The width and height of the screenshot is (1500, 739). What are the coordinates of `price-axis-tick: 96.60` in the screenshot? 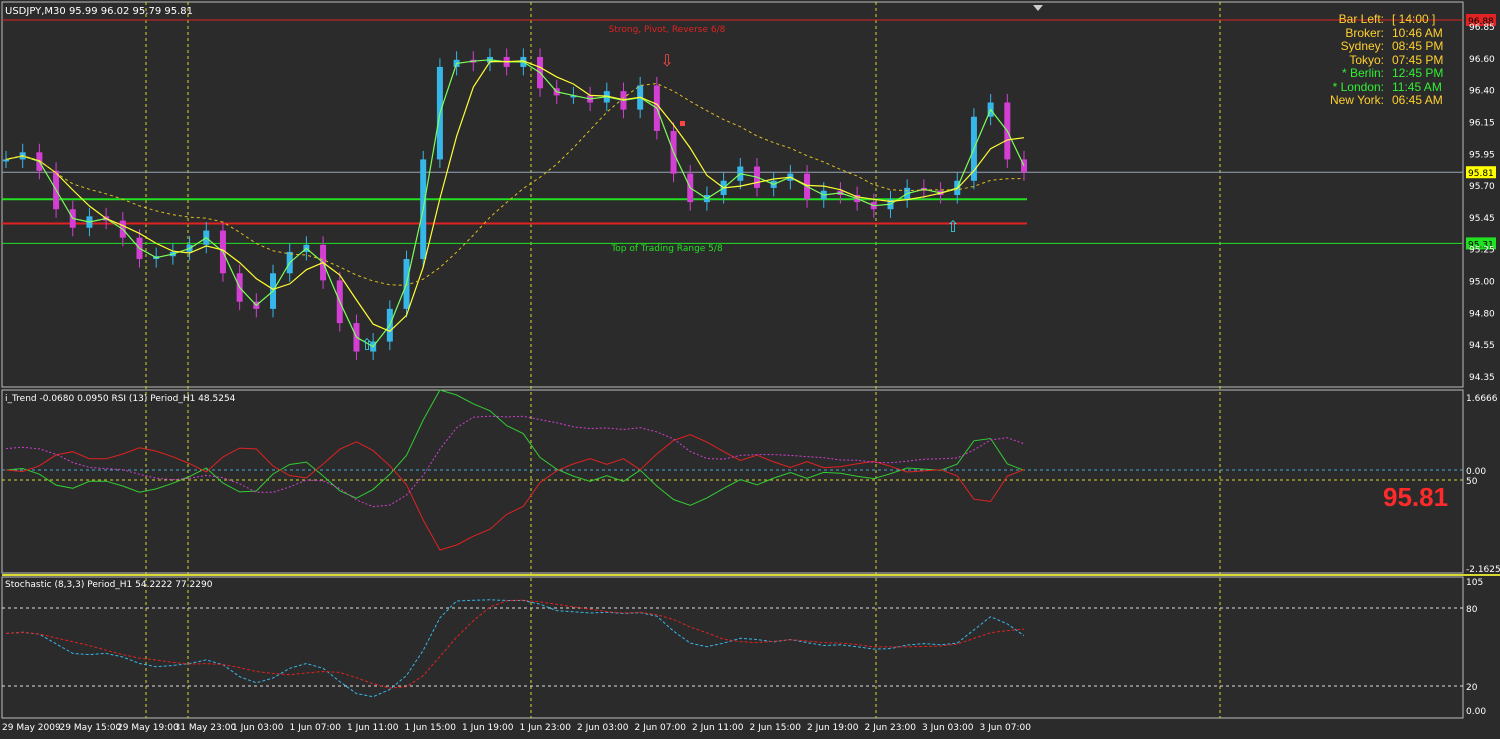 It's located at (1482, 60).